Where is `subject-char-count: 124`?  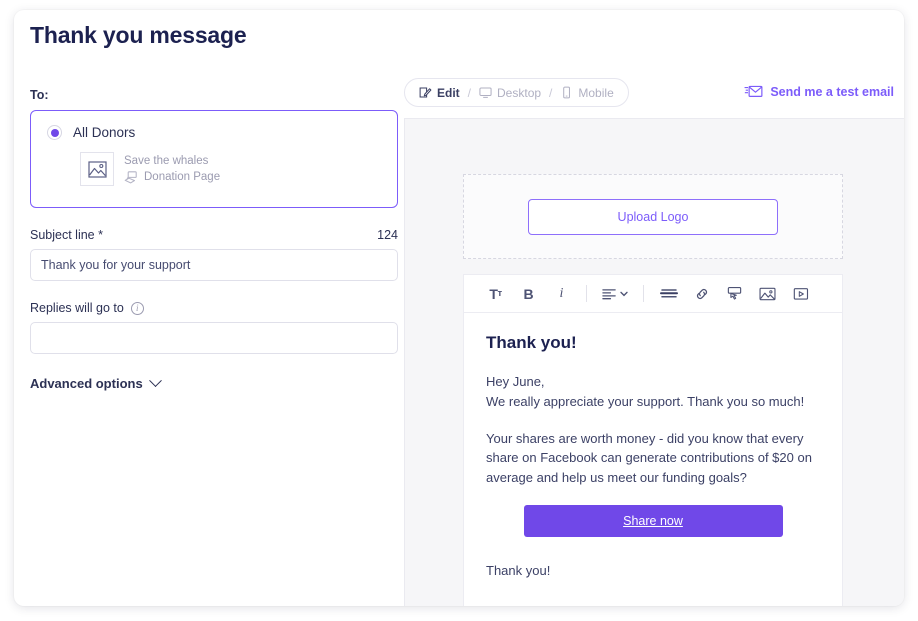
subject-char-count: 124 is located at coordinates (387, 235).